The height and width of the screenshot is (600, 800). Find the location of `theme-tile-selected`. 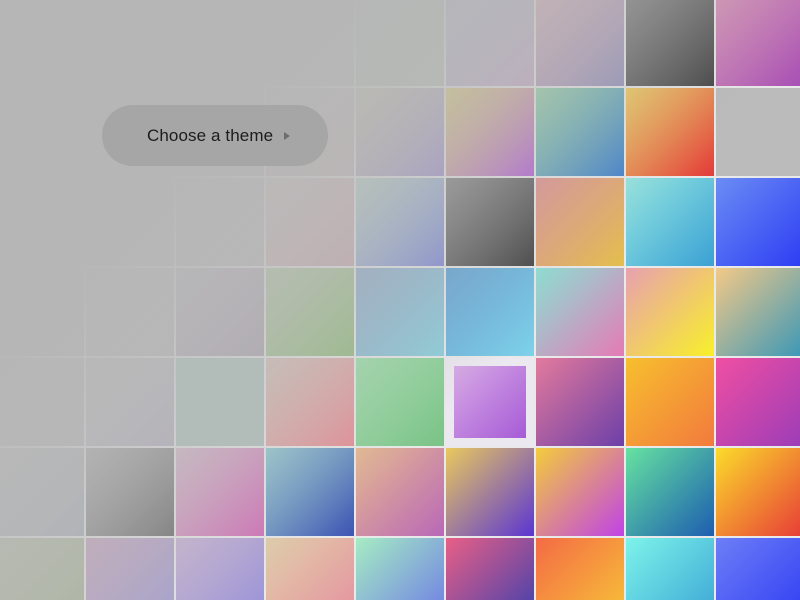

theme-tile-selected is located at coordinates (490, 402).